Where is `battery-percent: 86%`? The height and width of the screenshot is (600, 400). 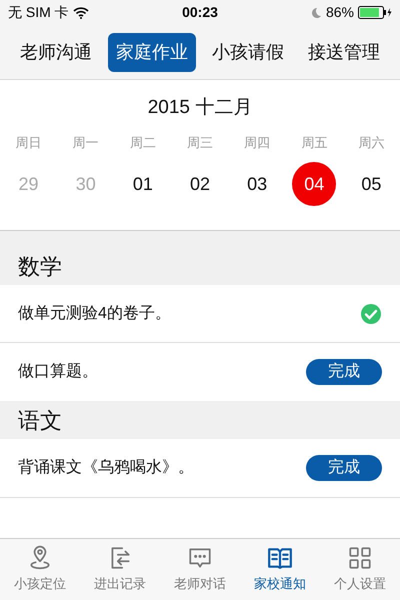
battery-percent: 86% is located at coordinates (340, 12).